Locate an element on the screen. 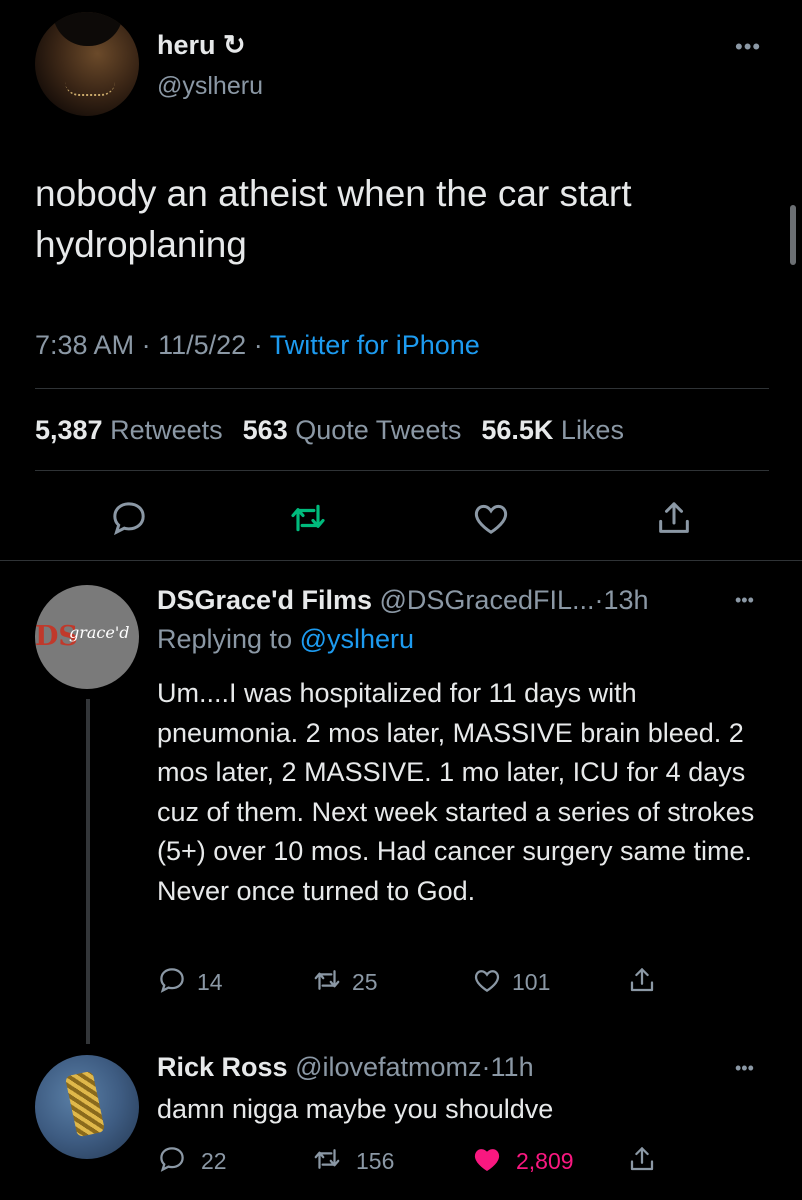 The width and height of the screenshot is (802, 1200). like-button: 2,809 is located at coordinates (523, 1161).